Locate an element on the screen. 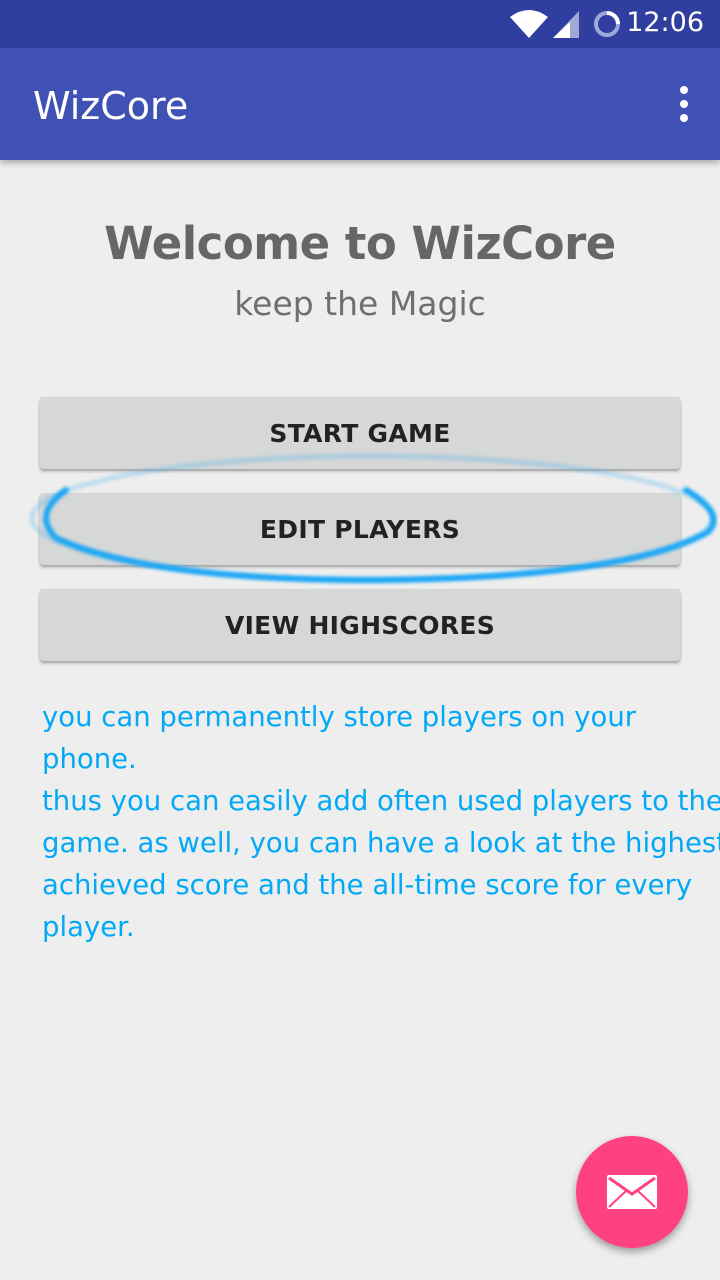 The width and height of the screenshot is (720, 1280). status-icons is located at coordinates (565, 24).